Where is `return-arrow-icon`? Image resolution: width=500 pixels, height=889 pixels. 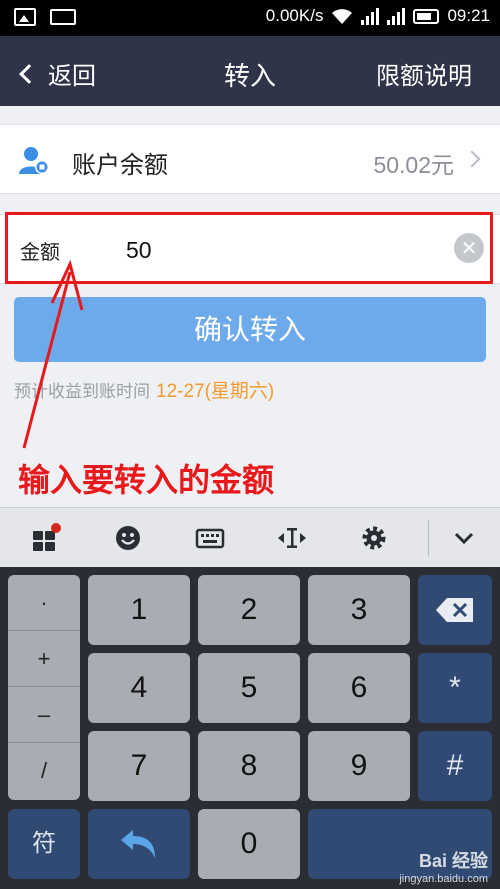
return-arrow-icon is located at coordinates (138, 844).